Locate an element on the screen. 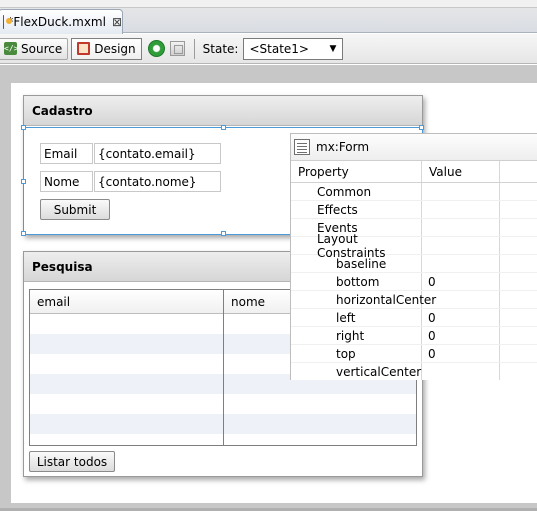  email-field: {contato.email} is located at coordinates (157, 153).